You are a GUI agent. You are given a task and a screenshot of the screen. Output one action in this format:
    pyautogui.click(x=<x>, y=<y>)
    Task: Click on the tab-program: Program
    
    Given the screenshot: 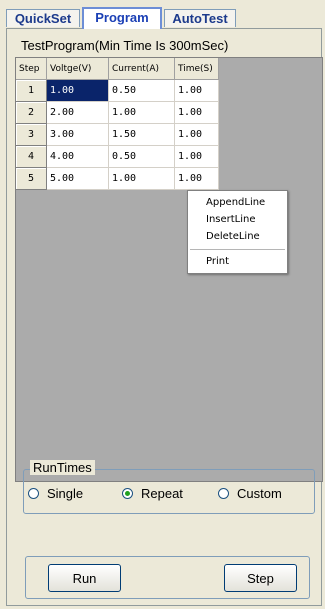 What is the action you would take?
    pyautogui.click(x=122, y=18)
    